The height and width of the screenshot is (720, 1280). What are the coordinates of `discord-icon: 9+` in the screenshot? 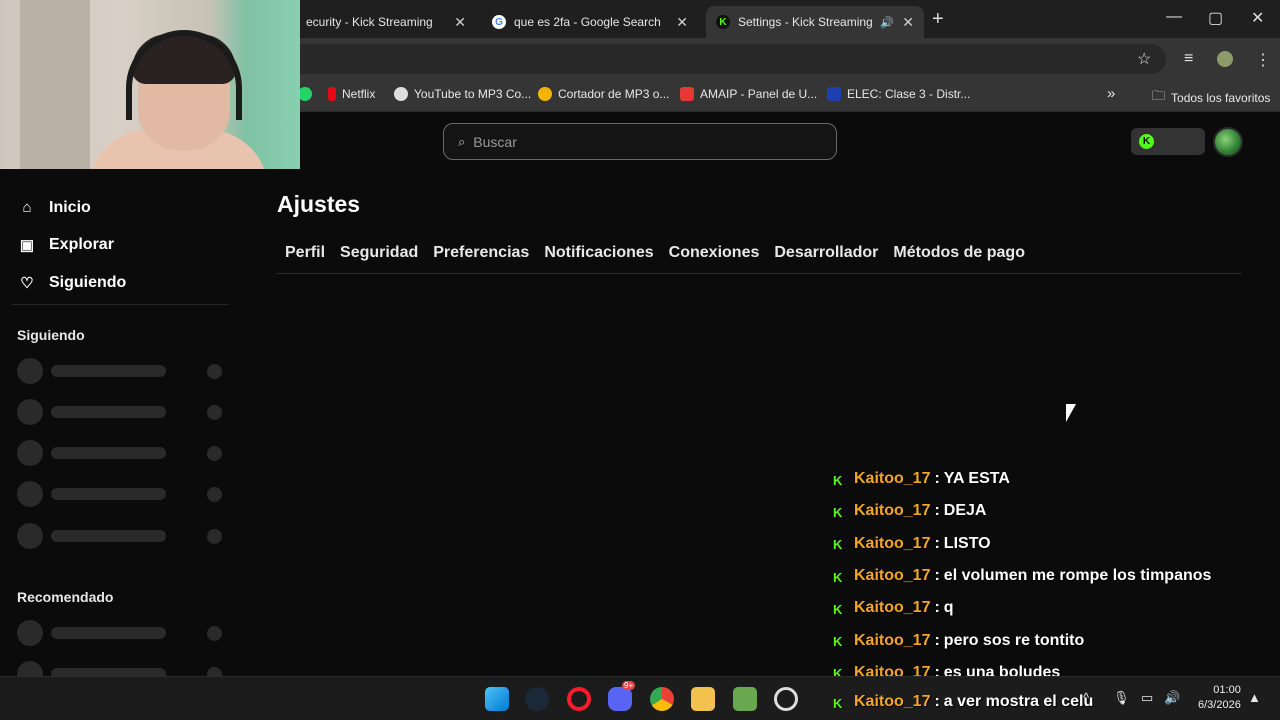 It's located at (622, 696).